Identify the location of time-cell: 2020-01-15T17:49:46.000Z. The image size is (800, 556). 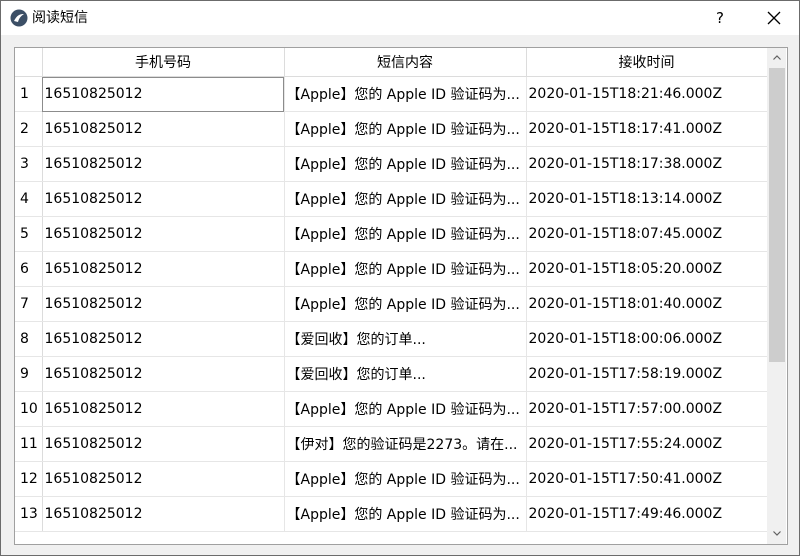
(647, 514).